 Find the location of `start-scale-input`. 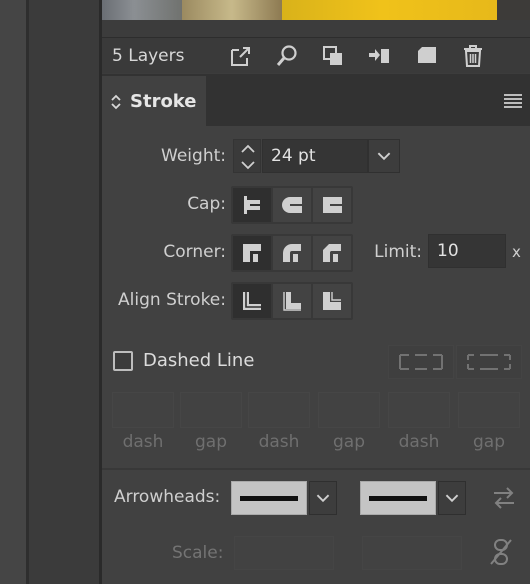

start-scale-input is located at coordinates (284, 553).